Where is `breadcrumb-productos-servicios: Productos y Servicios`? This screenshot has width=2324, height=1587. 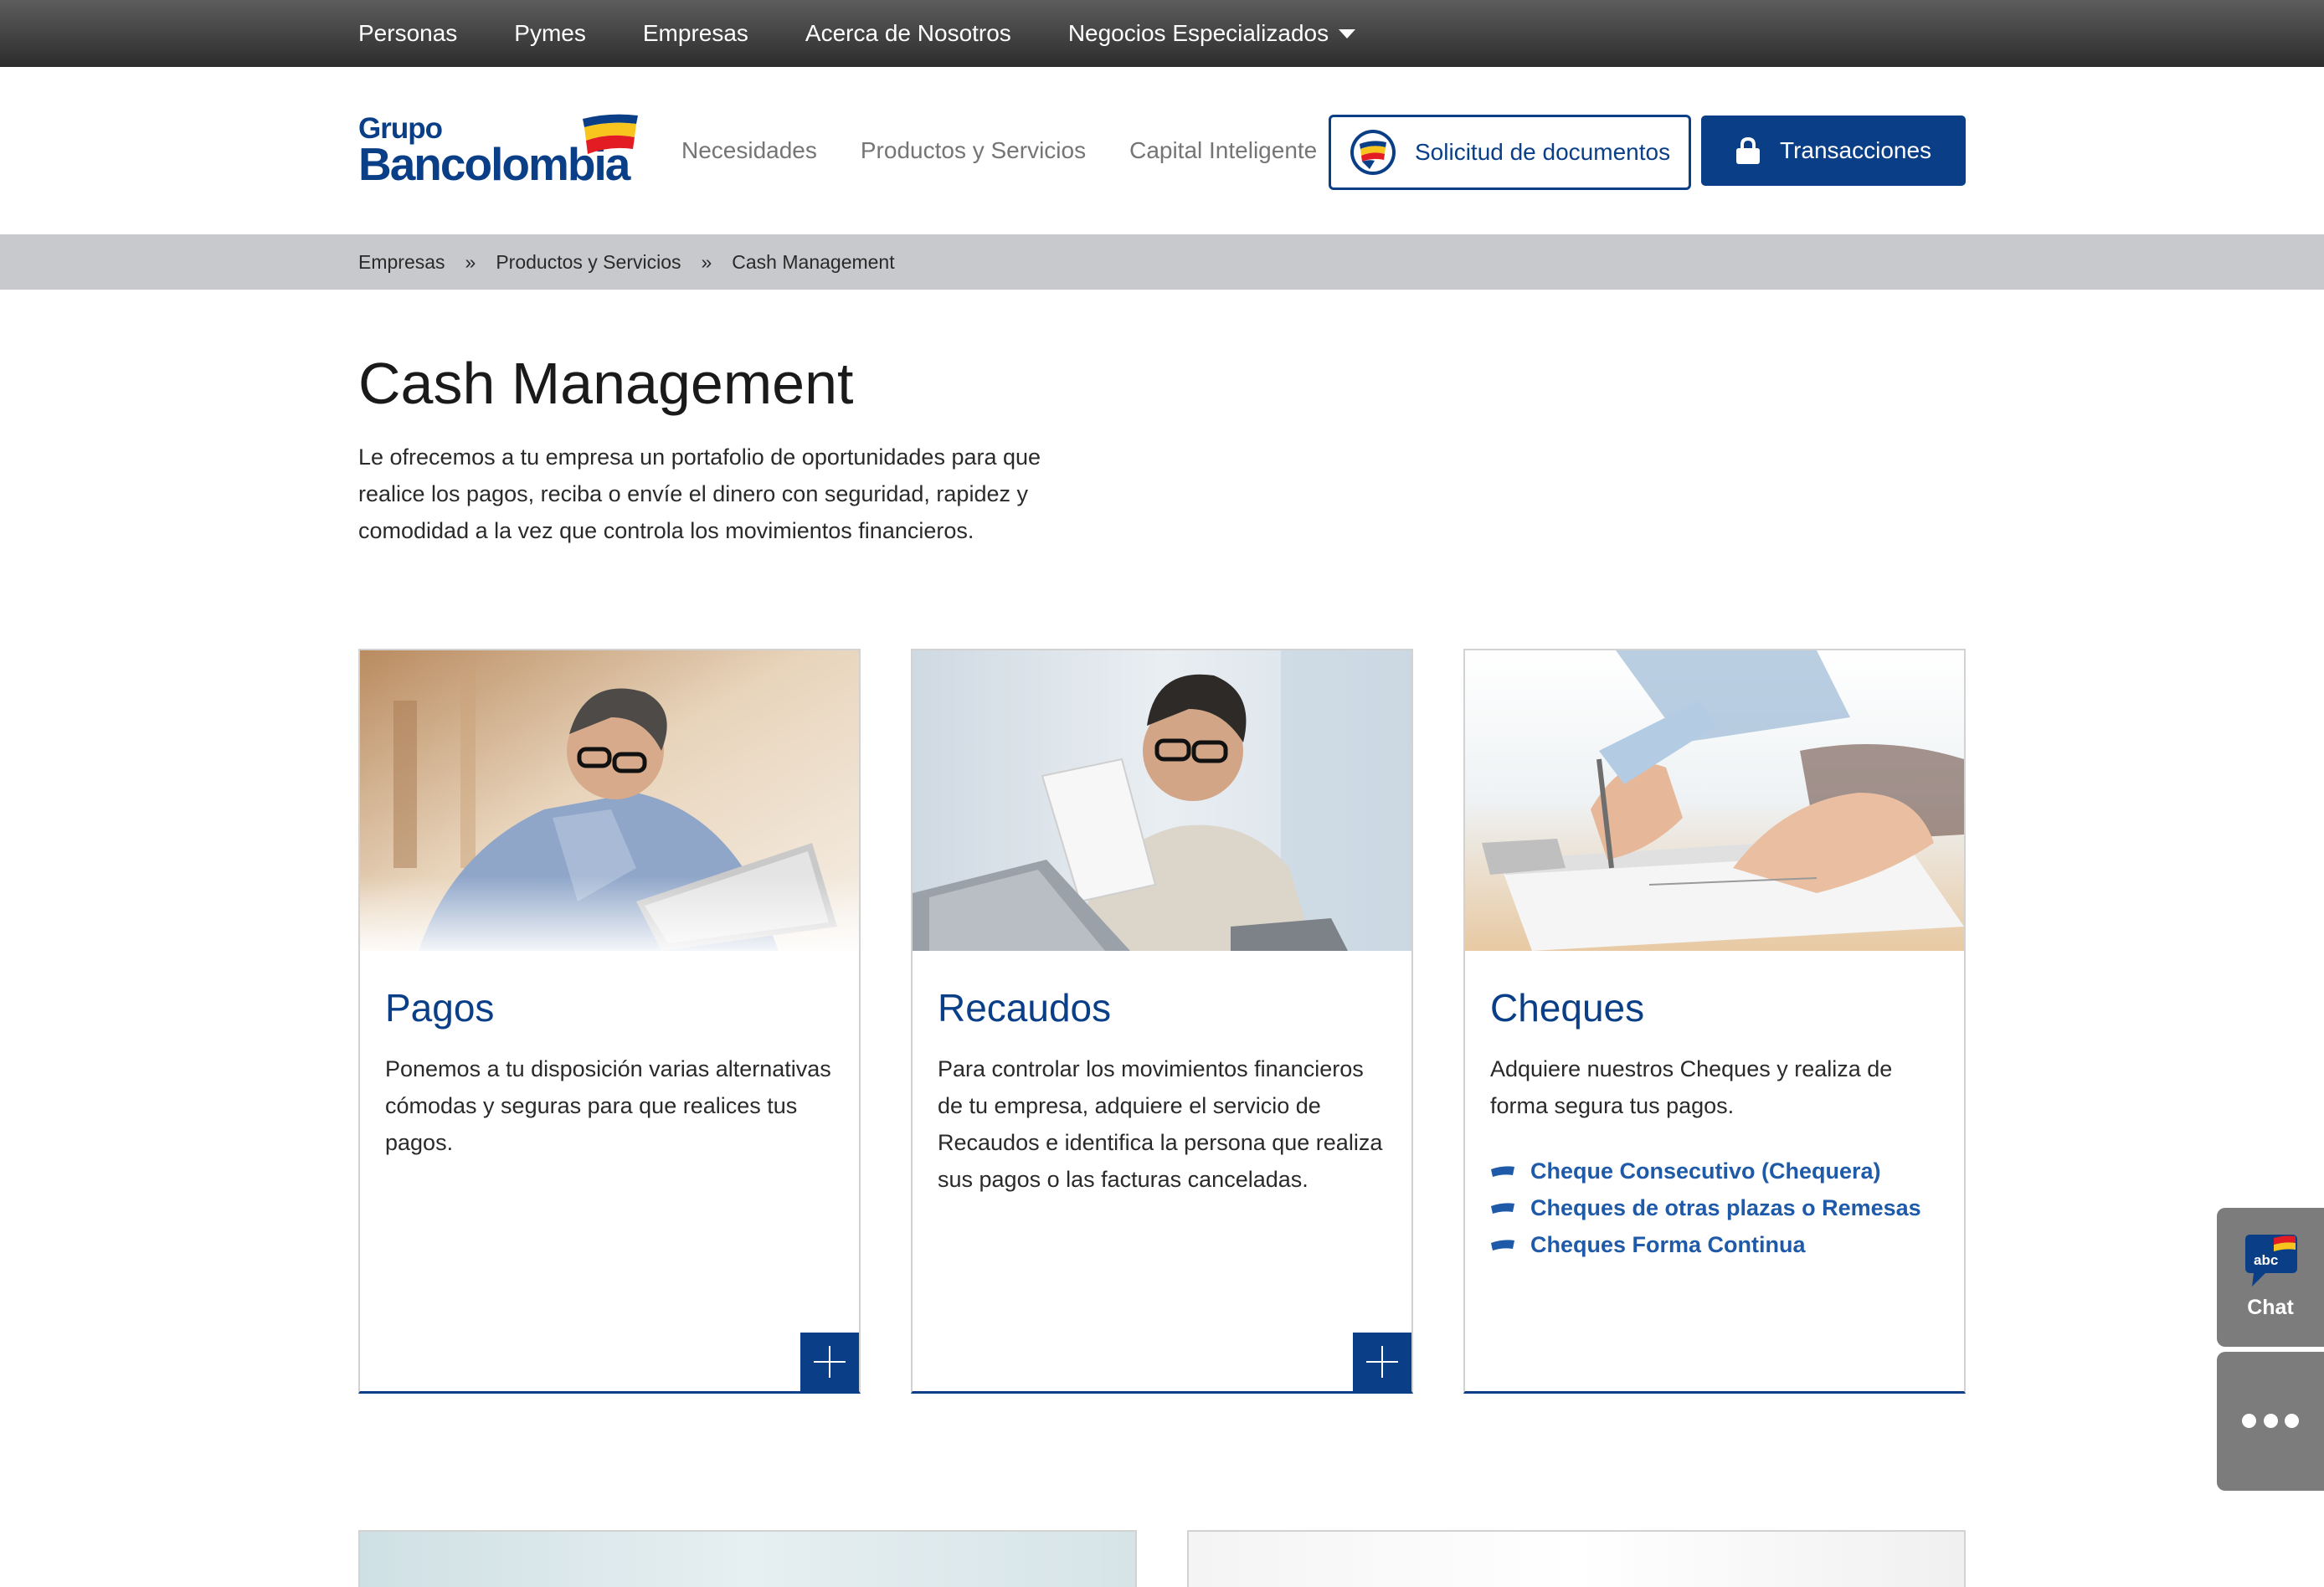
breadcrumb-productos-servicios: Productos y Servicios is located at coordinates (588, 262).